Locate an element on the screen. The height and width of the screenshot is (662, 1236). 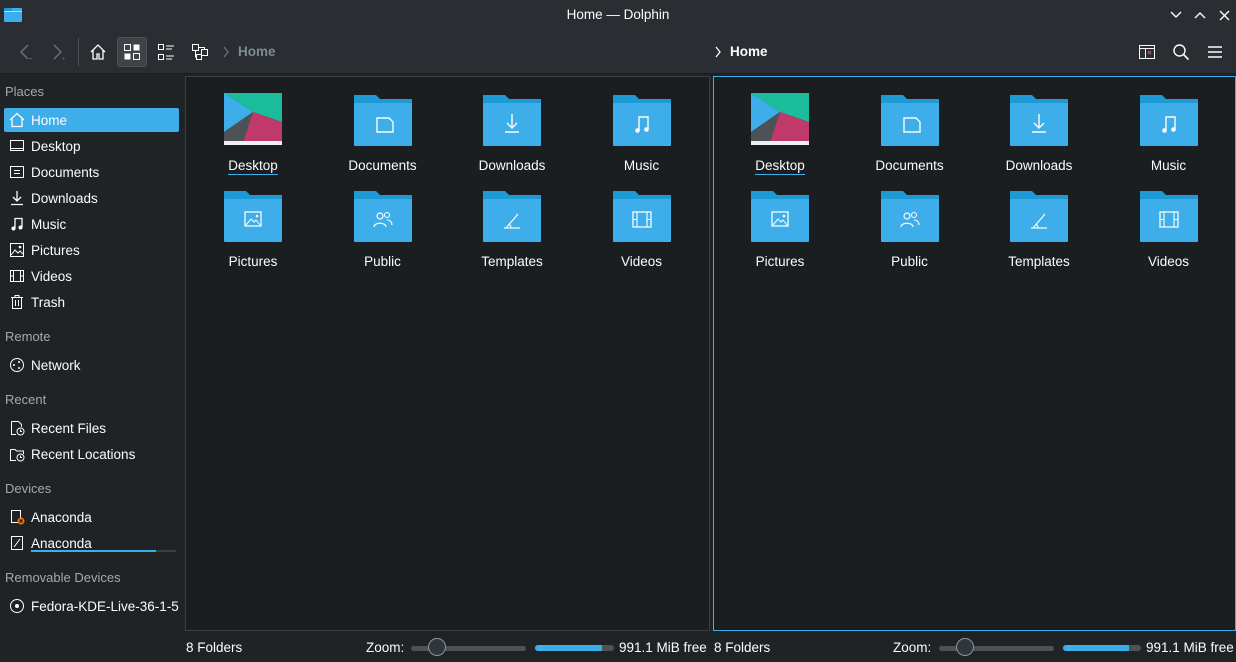
sidebar-item-label: Trash is located at coordinates (48, 302).